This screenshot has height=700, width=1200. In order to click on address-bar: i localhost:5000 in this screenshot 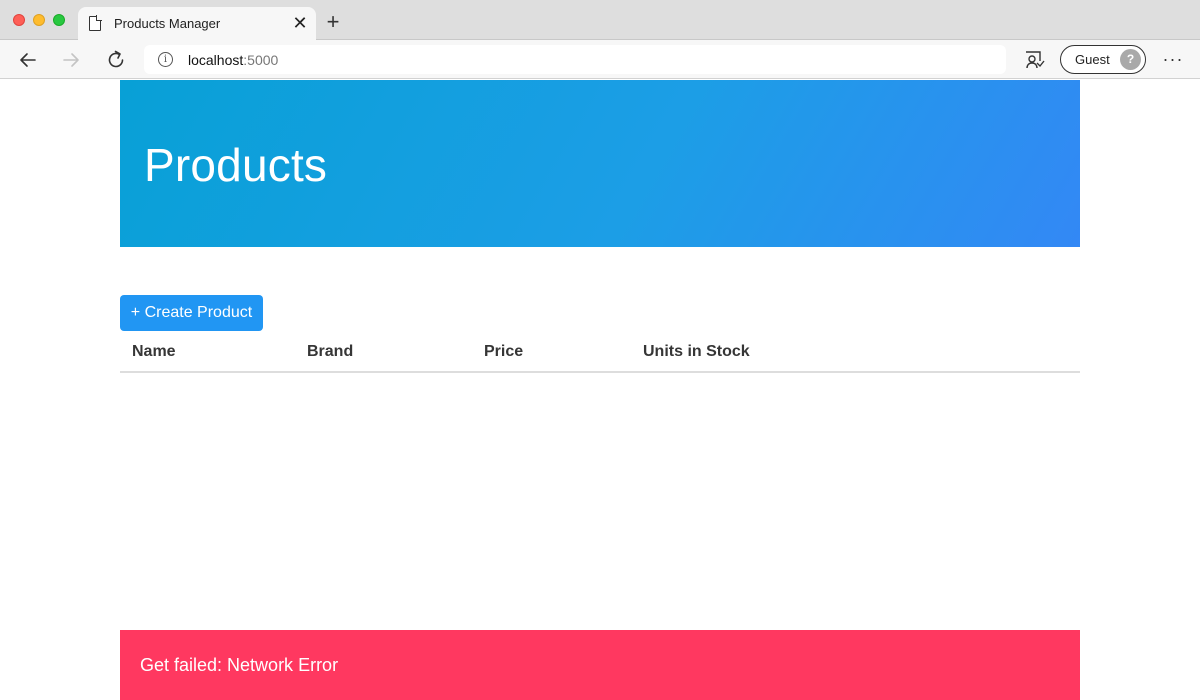, I will do `click(575, 59)`.